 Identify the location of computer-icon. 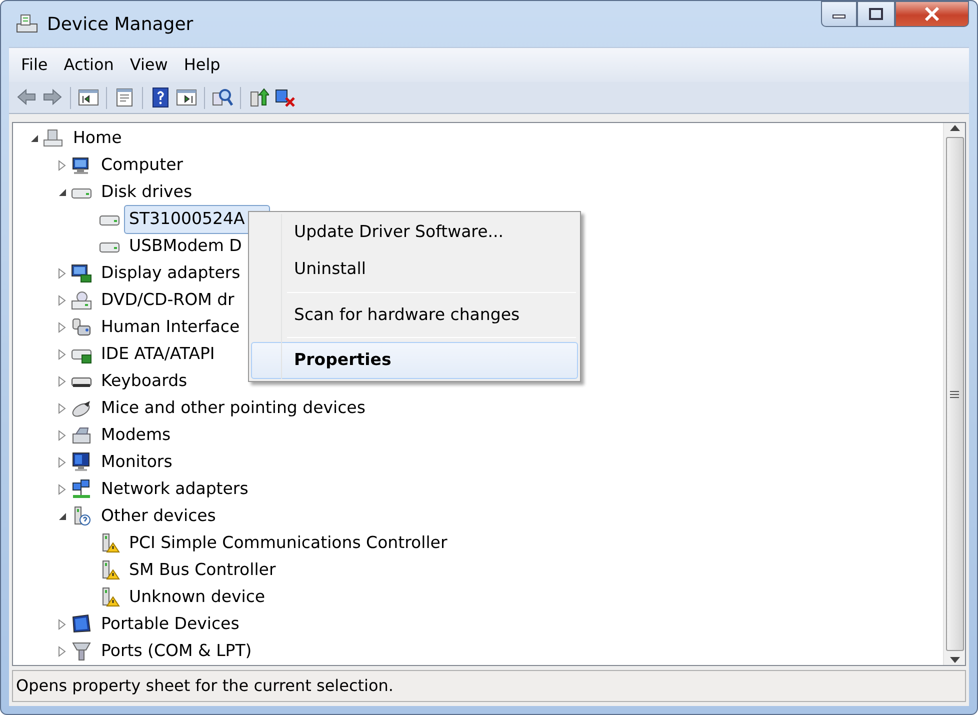
(53, 138).